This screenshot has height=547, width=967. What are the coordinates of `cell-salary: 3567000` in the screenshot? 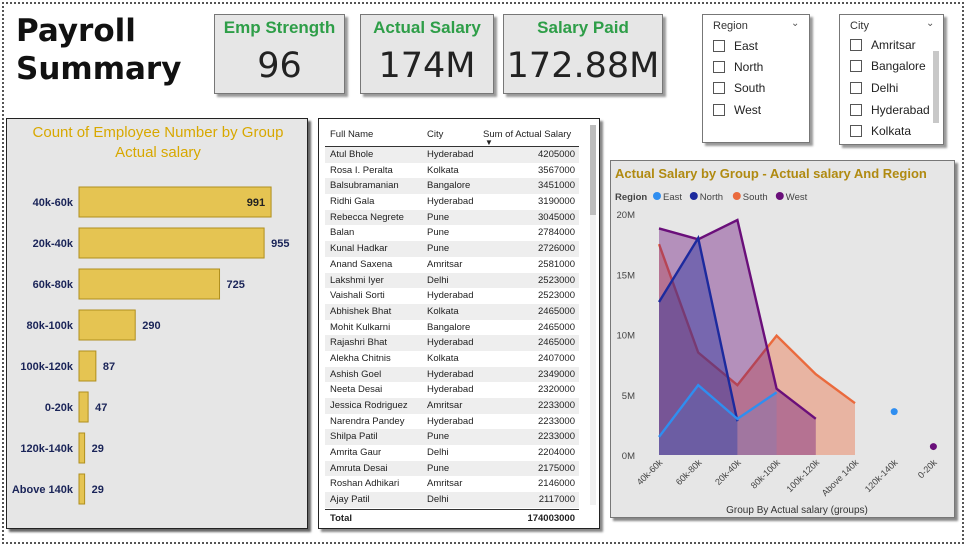 It's located at (556, 170).